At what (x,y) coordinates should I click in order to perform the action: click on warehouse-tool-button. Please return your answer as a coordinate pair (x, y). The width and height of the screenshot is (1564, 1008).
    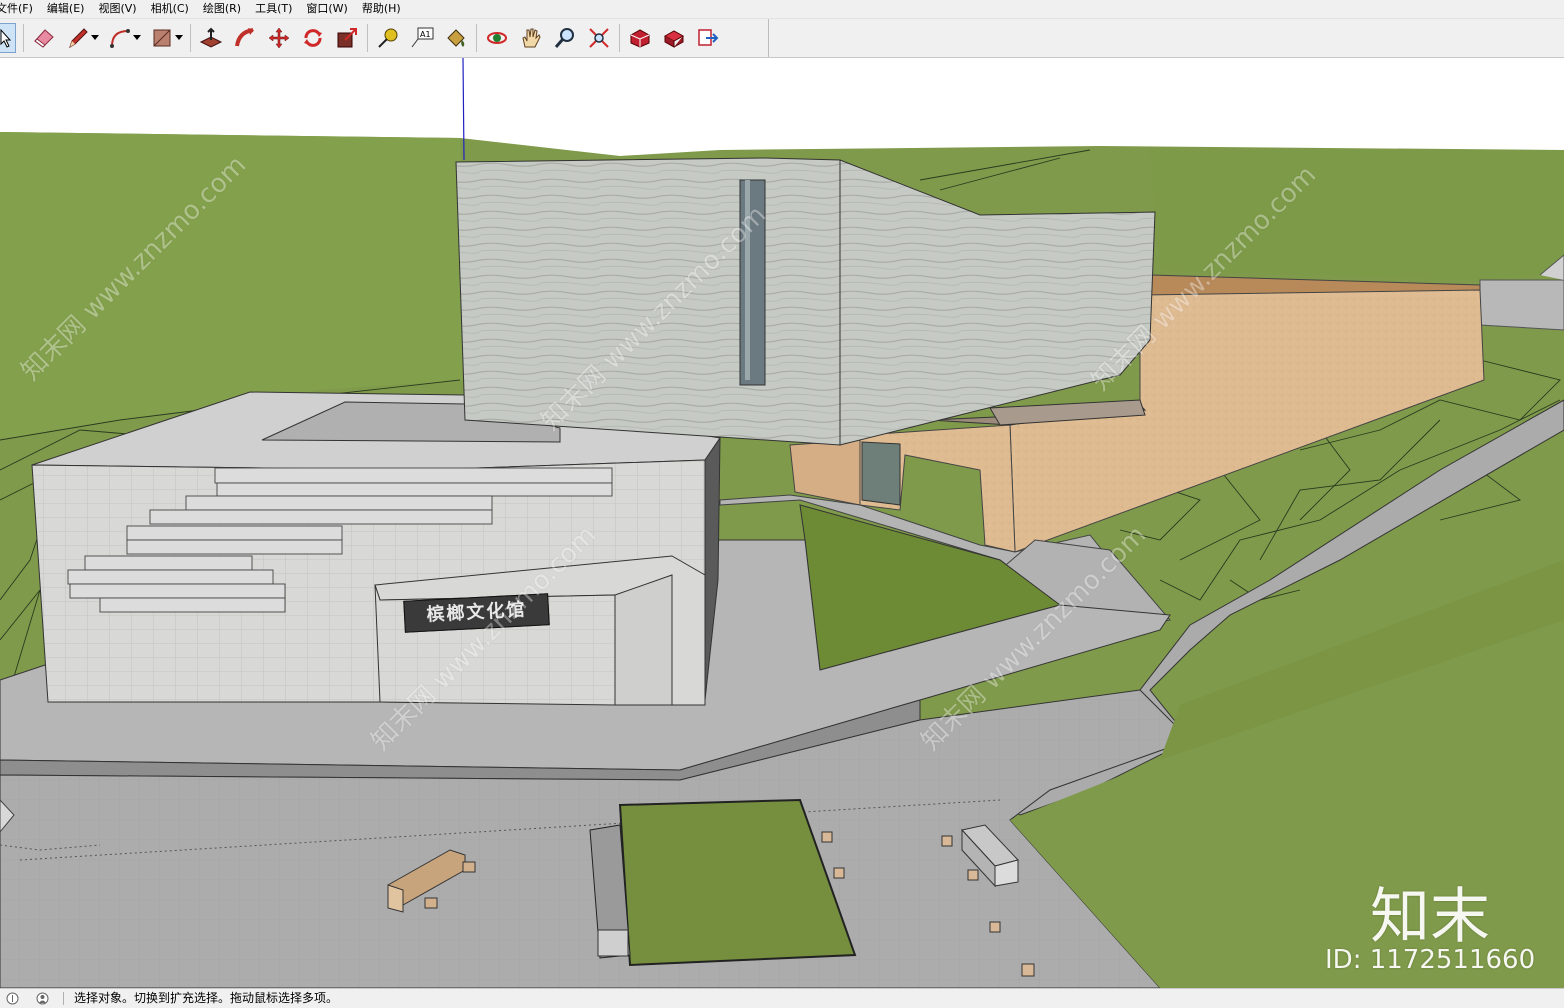
    Looking at the image, I should click on (640, 38).